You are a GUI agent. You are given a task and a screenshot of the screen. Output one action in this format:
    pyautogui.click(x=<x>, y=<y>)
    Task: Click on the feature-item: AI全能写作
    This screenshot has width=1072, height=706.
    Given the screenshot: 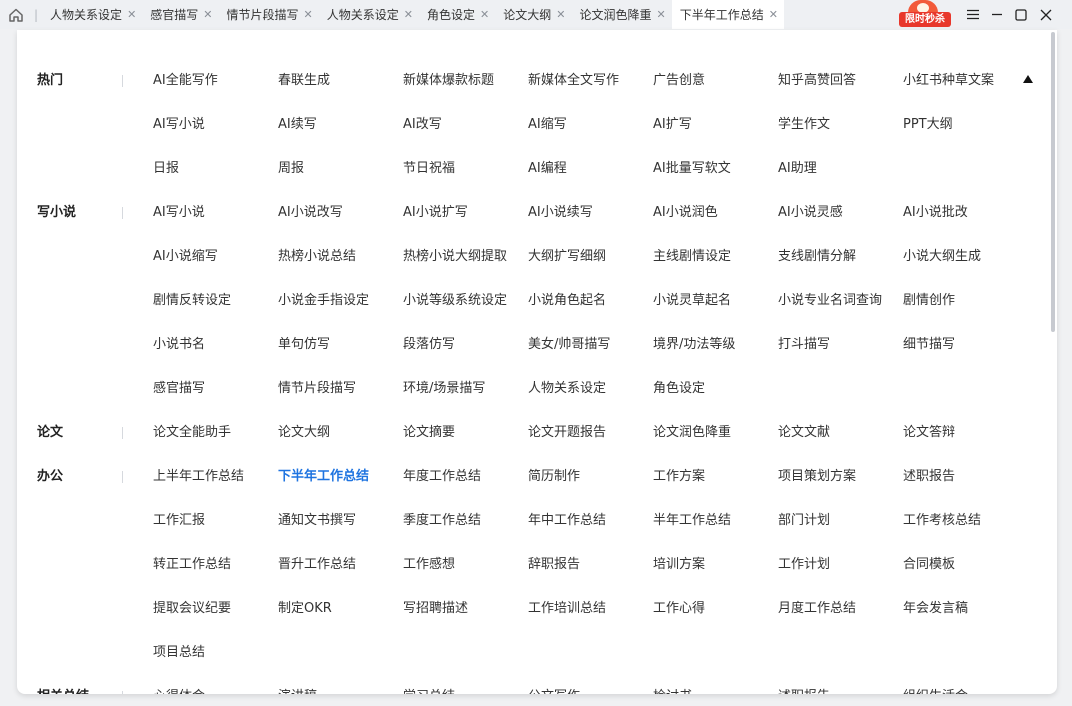 What is the action you would take?
    pyautogui.click(x=185, y=81)
    